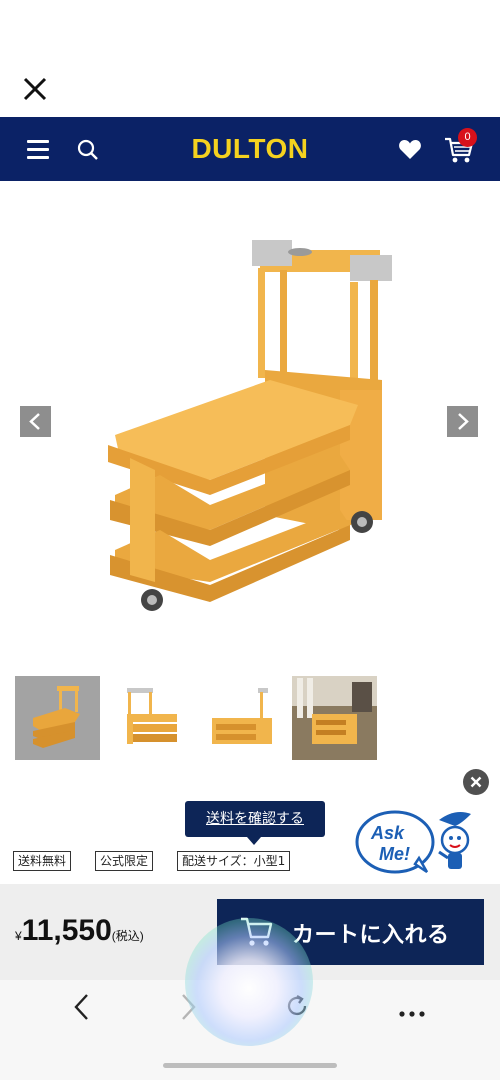 The height and width of the screenshot is (1080, 500). What do you see at coordinates (35, 421) in the screenshot?
I see `prev-image-button` at bounding box center [35, 421].